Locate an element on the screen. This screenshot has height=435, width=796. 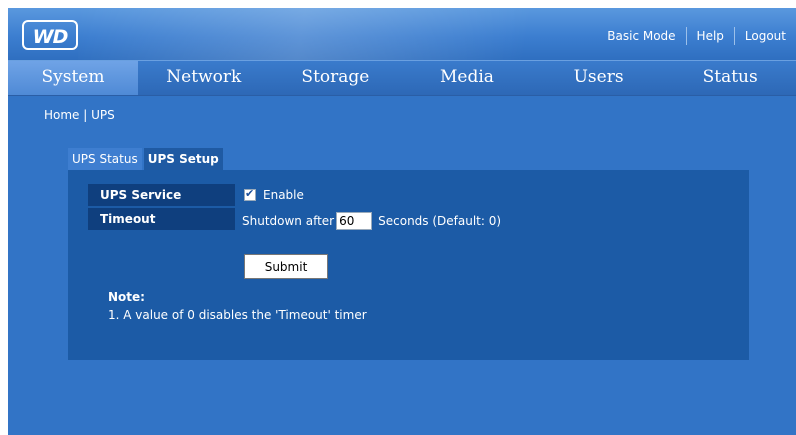
header-bar: WD Basic Mode Help Logout is located at coordinates (402, 34).